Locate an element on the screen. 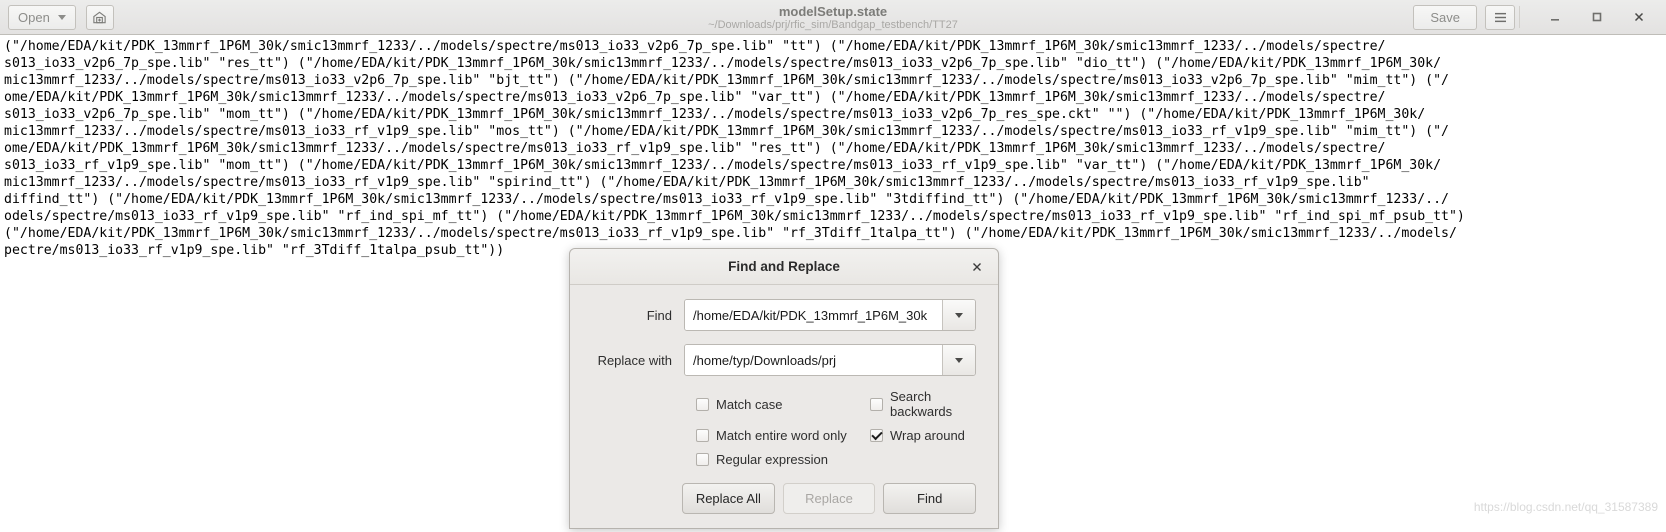  replace-dropdown-button is located at coordinates (958, 360).